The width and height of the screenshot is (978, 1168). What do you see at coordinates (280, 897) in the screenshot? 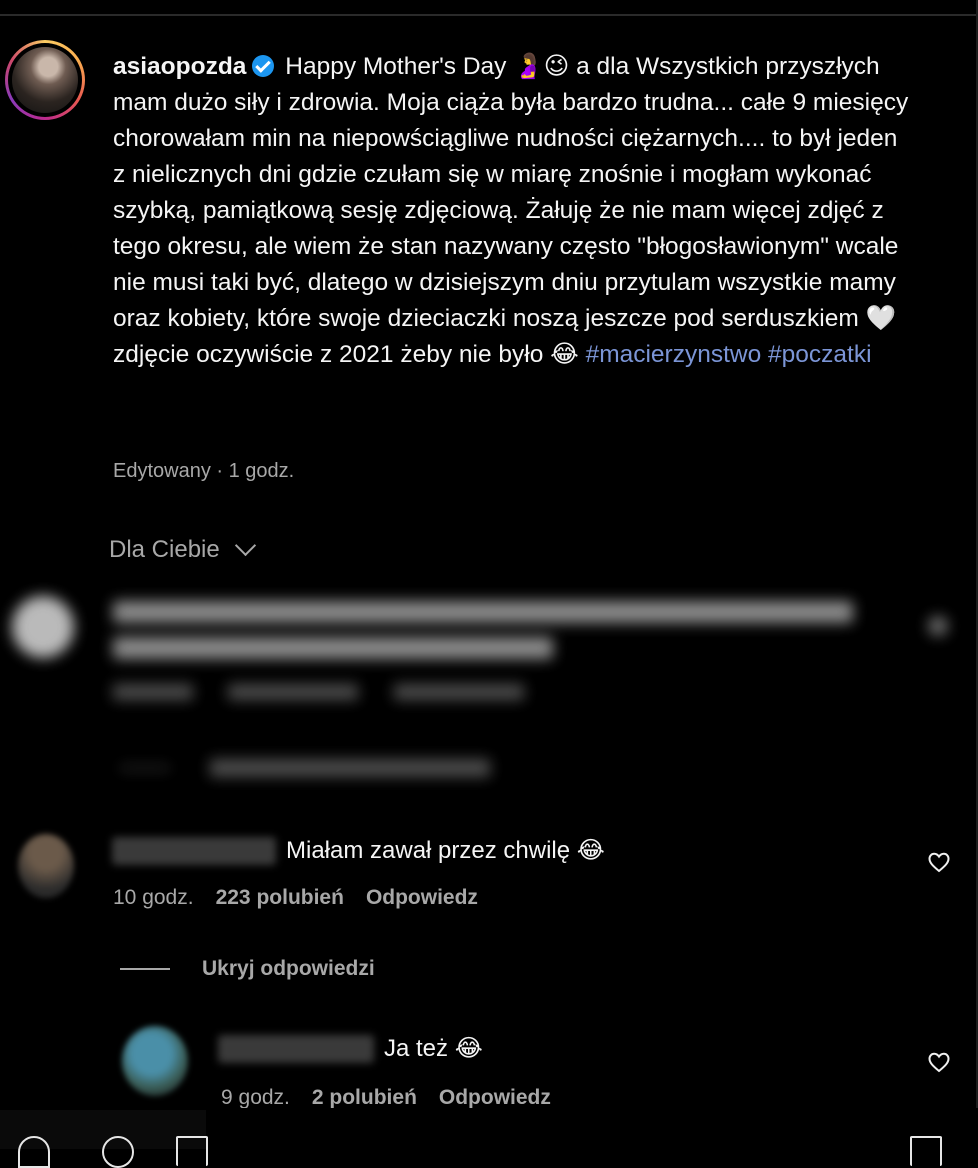
I see `comment-likes: 223 polubień` at bounding box center [280, 897].